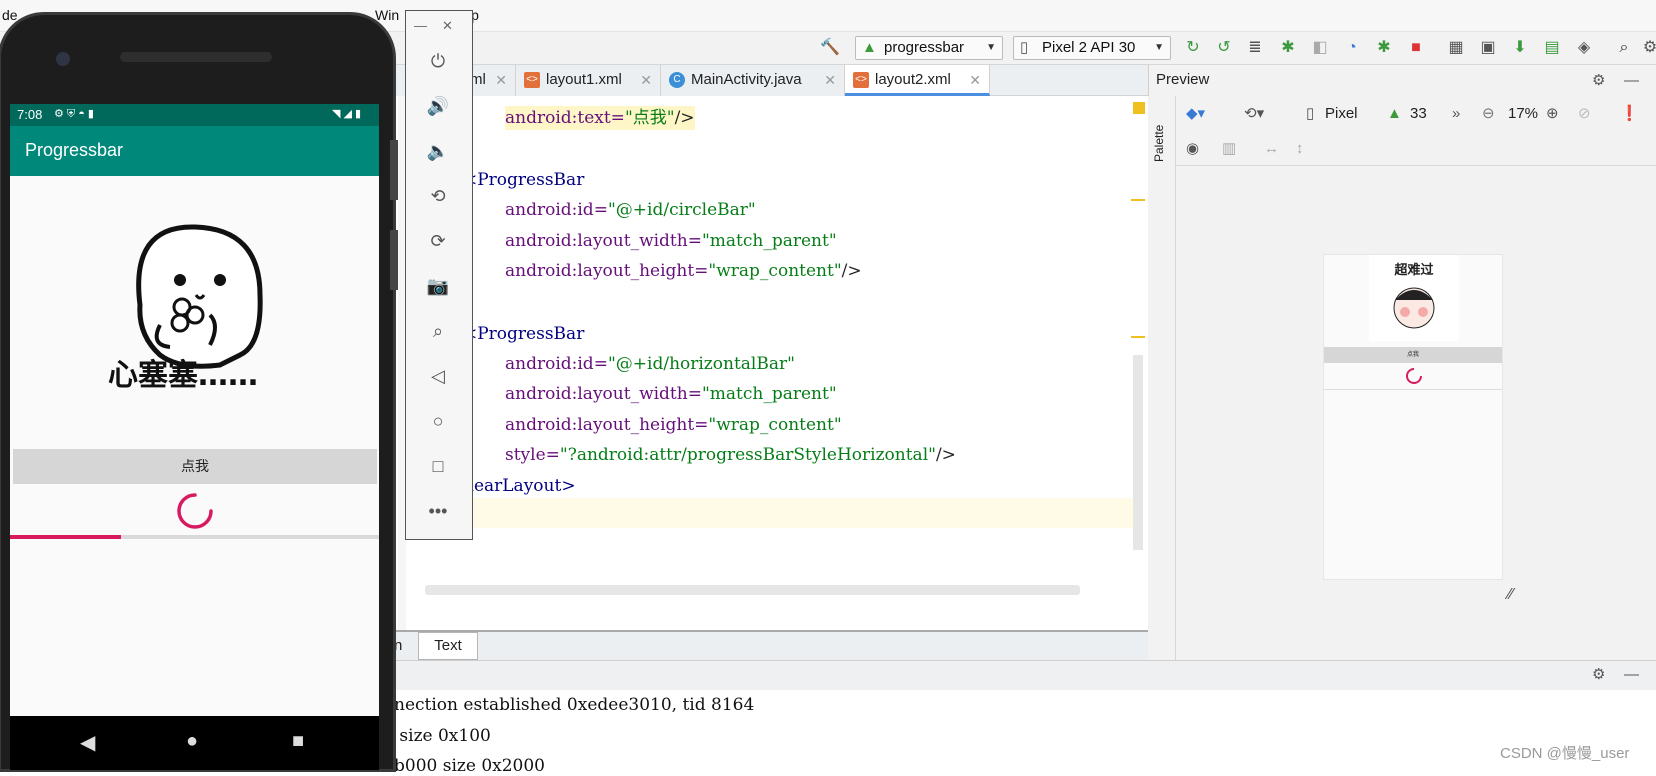 This screenshot has width=1656, height=776. I want to click on status-icons-right: ◥ ◢ ▮, so click(347, 114).